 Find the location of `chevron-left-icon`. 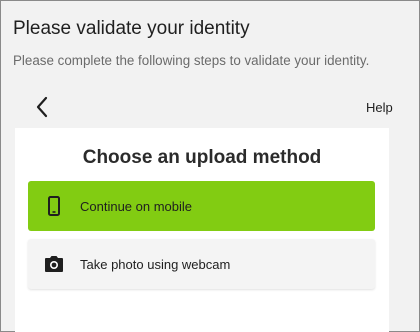

chevron-left-icon is located at coordinates (42, 107).